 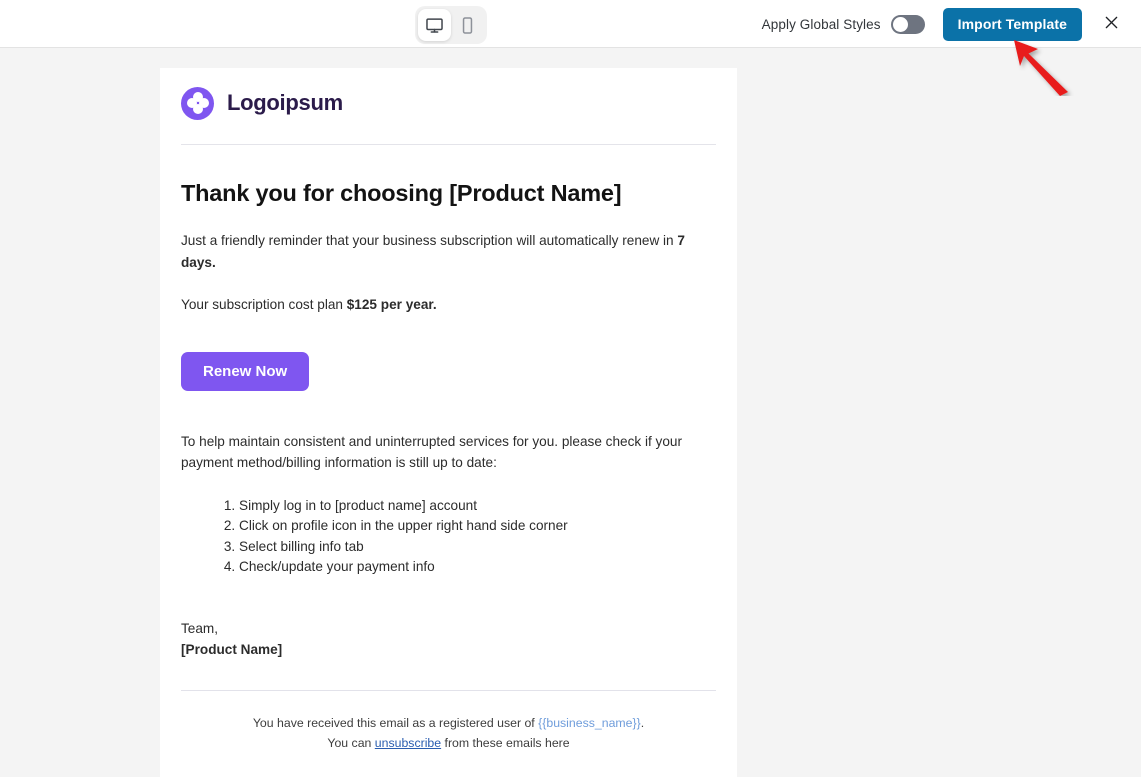 What do you see at coordinates (401, 193) in the screenshot?
I see `email-heading: Thank you for choosing [Product Name]` at bounding box center [401, 193].